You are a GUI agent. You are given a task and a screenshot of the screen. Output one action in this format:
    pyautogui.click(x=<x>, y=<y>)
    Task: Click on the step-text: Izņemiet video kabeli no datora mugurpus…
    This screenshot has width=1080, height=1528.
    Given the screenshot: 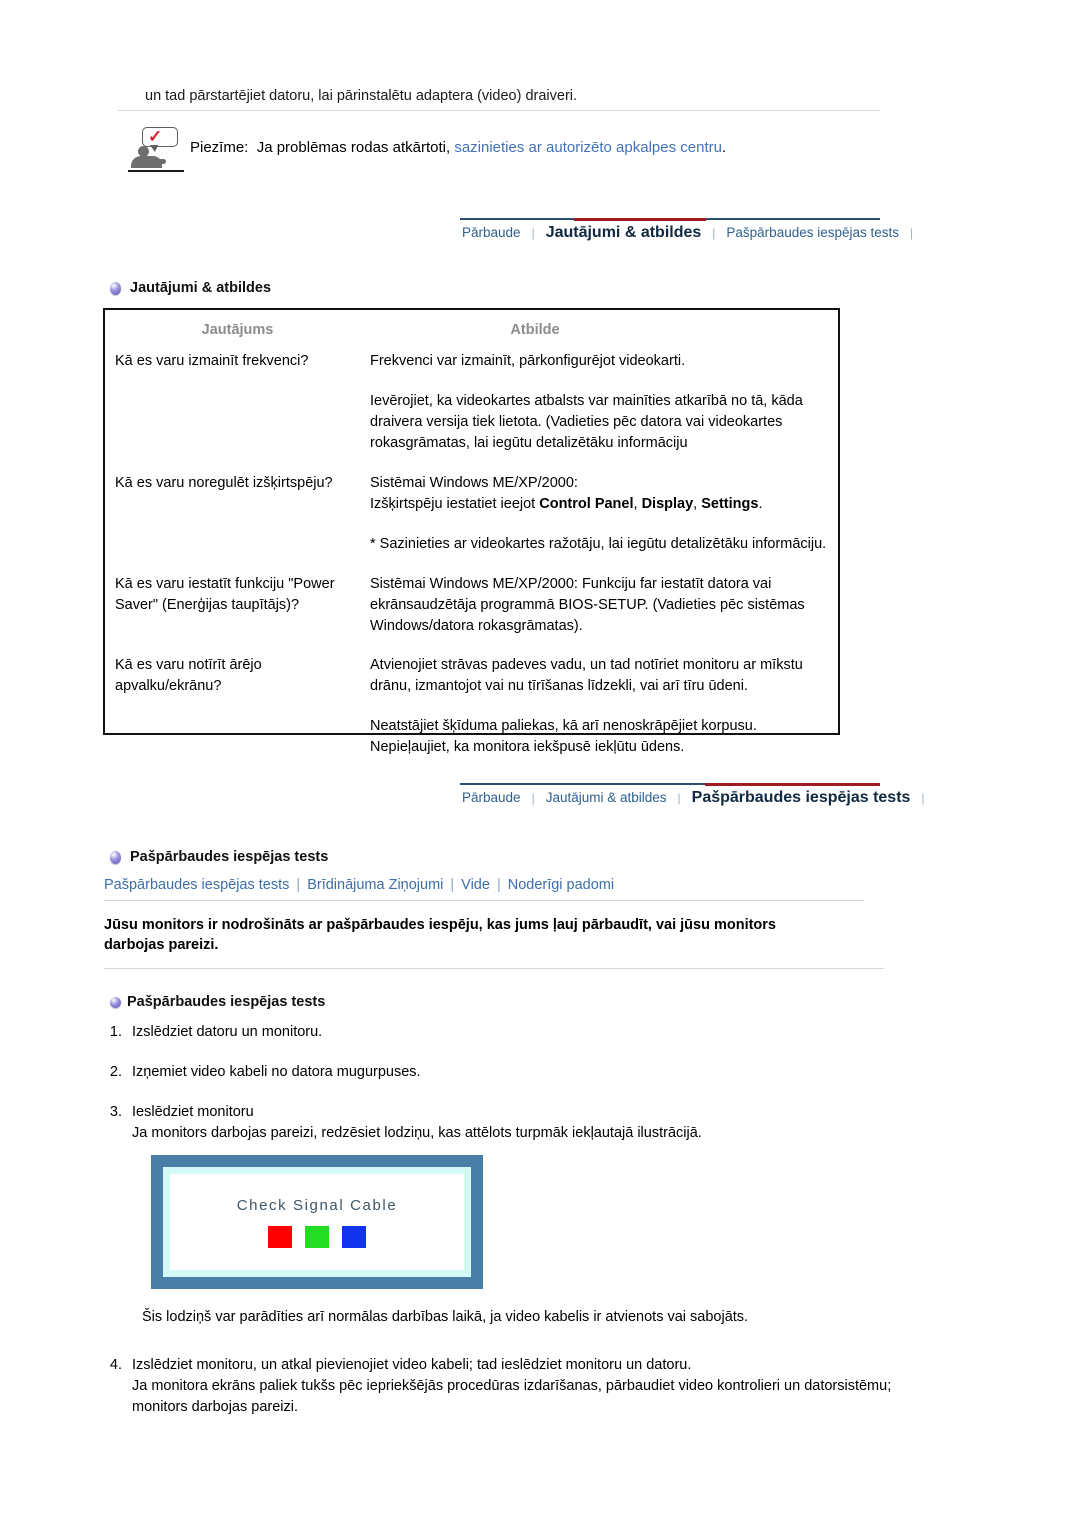 What is the action you would take?
    pyautogui.click(x=508, y=1072)
    